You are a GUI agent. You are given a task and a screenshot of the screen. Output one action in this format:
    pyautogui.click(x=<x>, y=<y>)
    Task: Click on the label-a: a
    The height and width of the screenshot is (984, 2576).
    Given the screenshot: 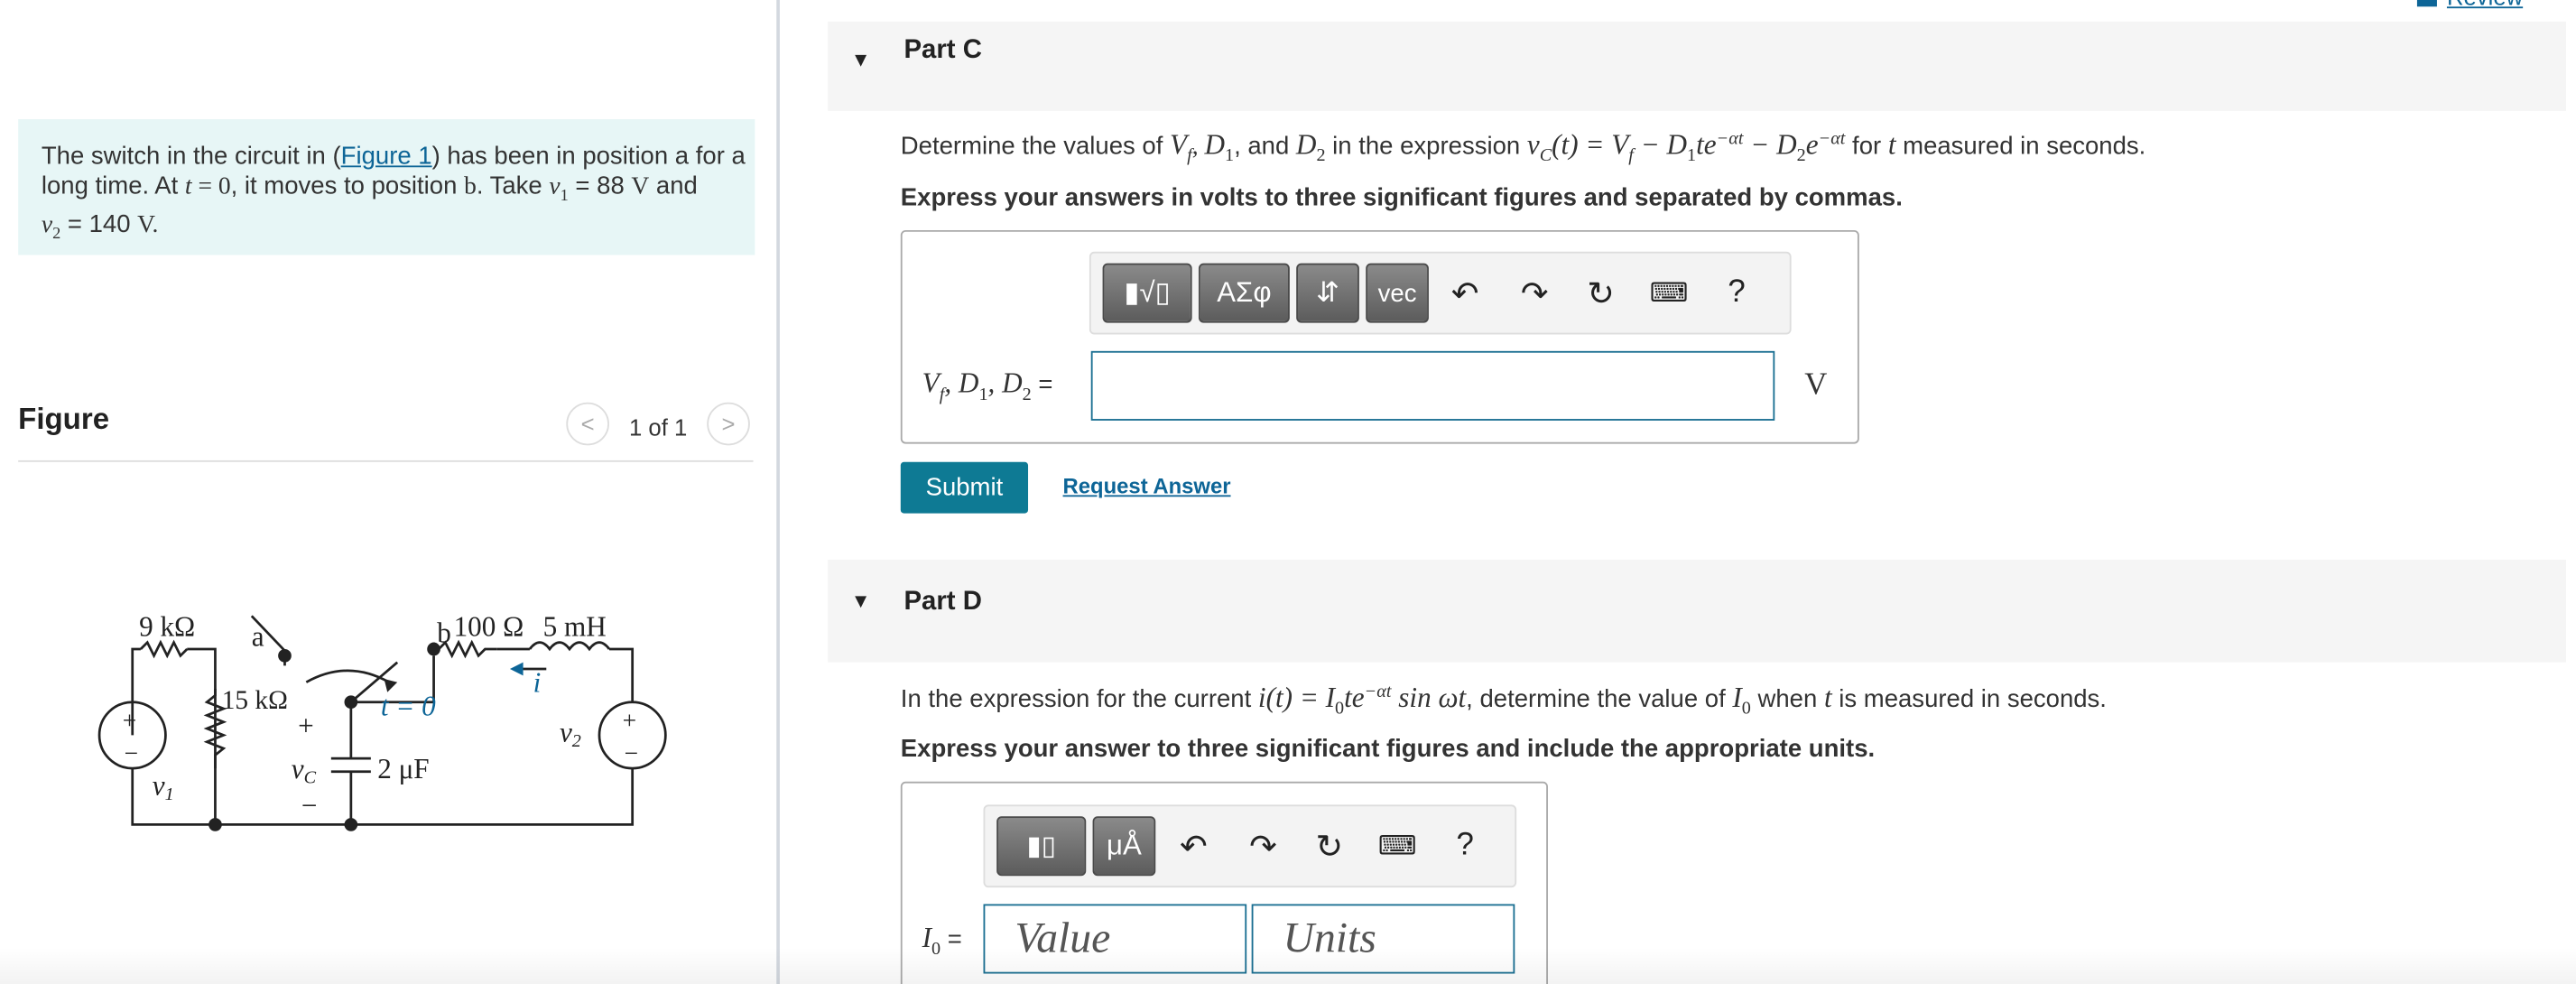 What is the action you would take?
    pyautogui.click(x=258, y=636)
    